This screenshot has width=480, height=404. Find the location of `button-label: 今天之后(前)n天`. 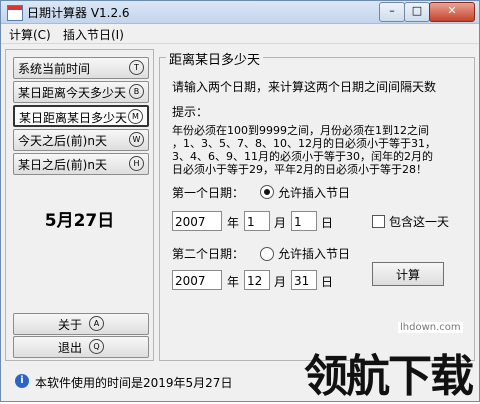

button-label: 今天之后(前)n天 is located at coordinates (62, 141).